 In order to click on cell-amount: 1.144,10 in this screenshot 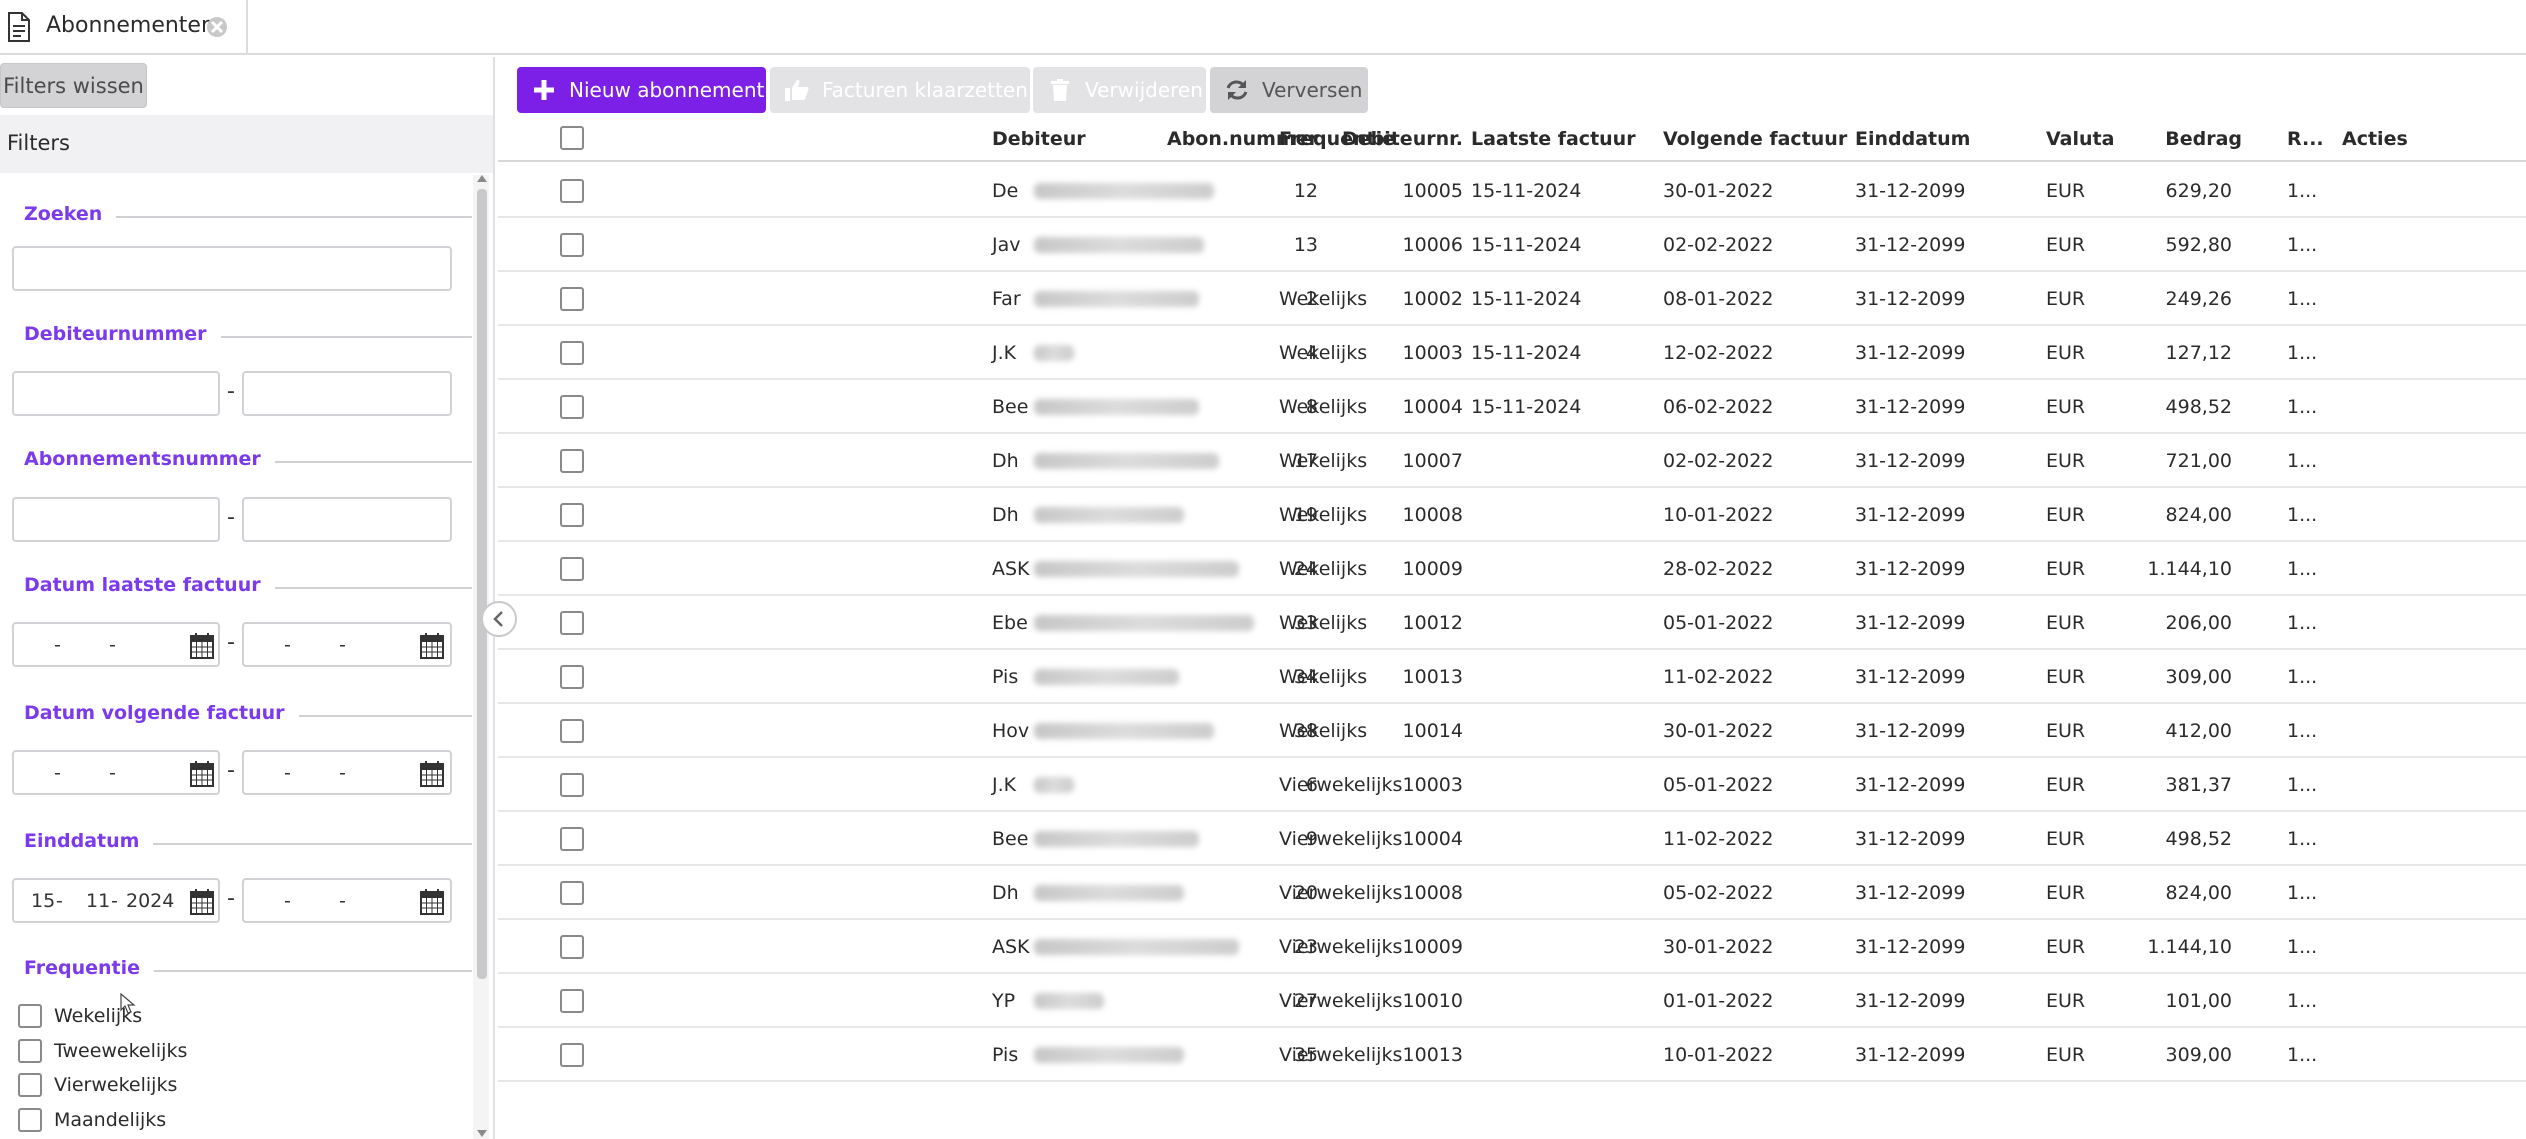, I will do `click(2189, 569)`.